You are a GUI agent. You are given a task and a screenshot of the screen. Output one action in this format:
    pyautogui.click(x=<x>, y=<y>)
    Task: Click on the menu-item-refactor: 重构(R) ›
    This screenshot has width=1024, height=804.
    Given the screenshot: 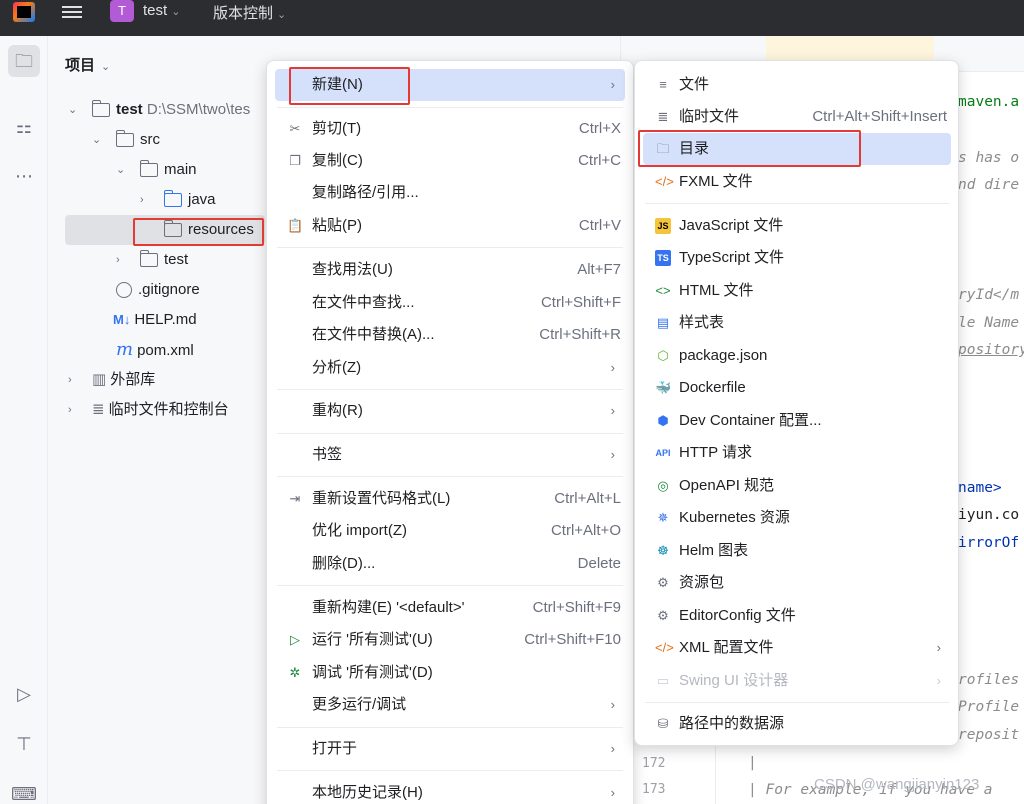 What is the action you would take?
    pyautogui.click(x=450, y=411)
    